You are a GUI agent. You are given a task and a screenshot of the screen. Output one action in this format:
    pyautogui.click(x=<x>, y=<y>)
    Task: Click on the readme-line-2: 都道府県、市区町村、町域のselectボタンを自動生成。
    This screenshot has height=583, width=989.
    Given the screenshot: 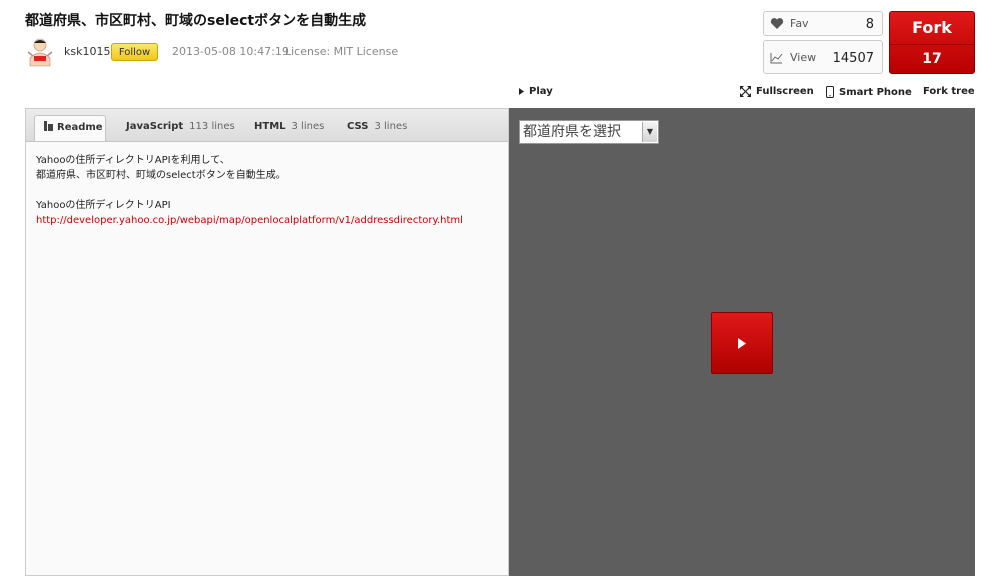 What is the action you would take?
    pyautogui.click(x=161, y=175)
    